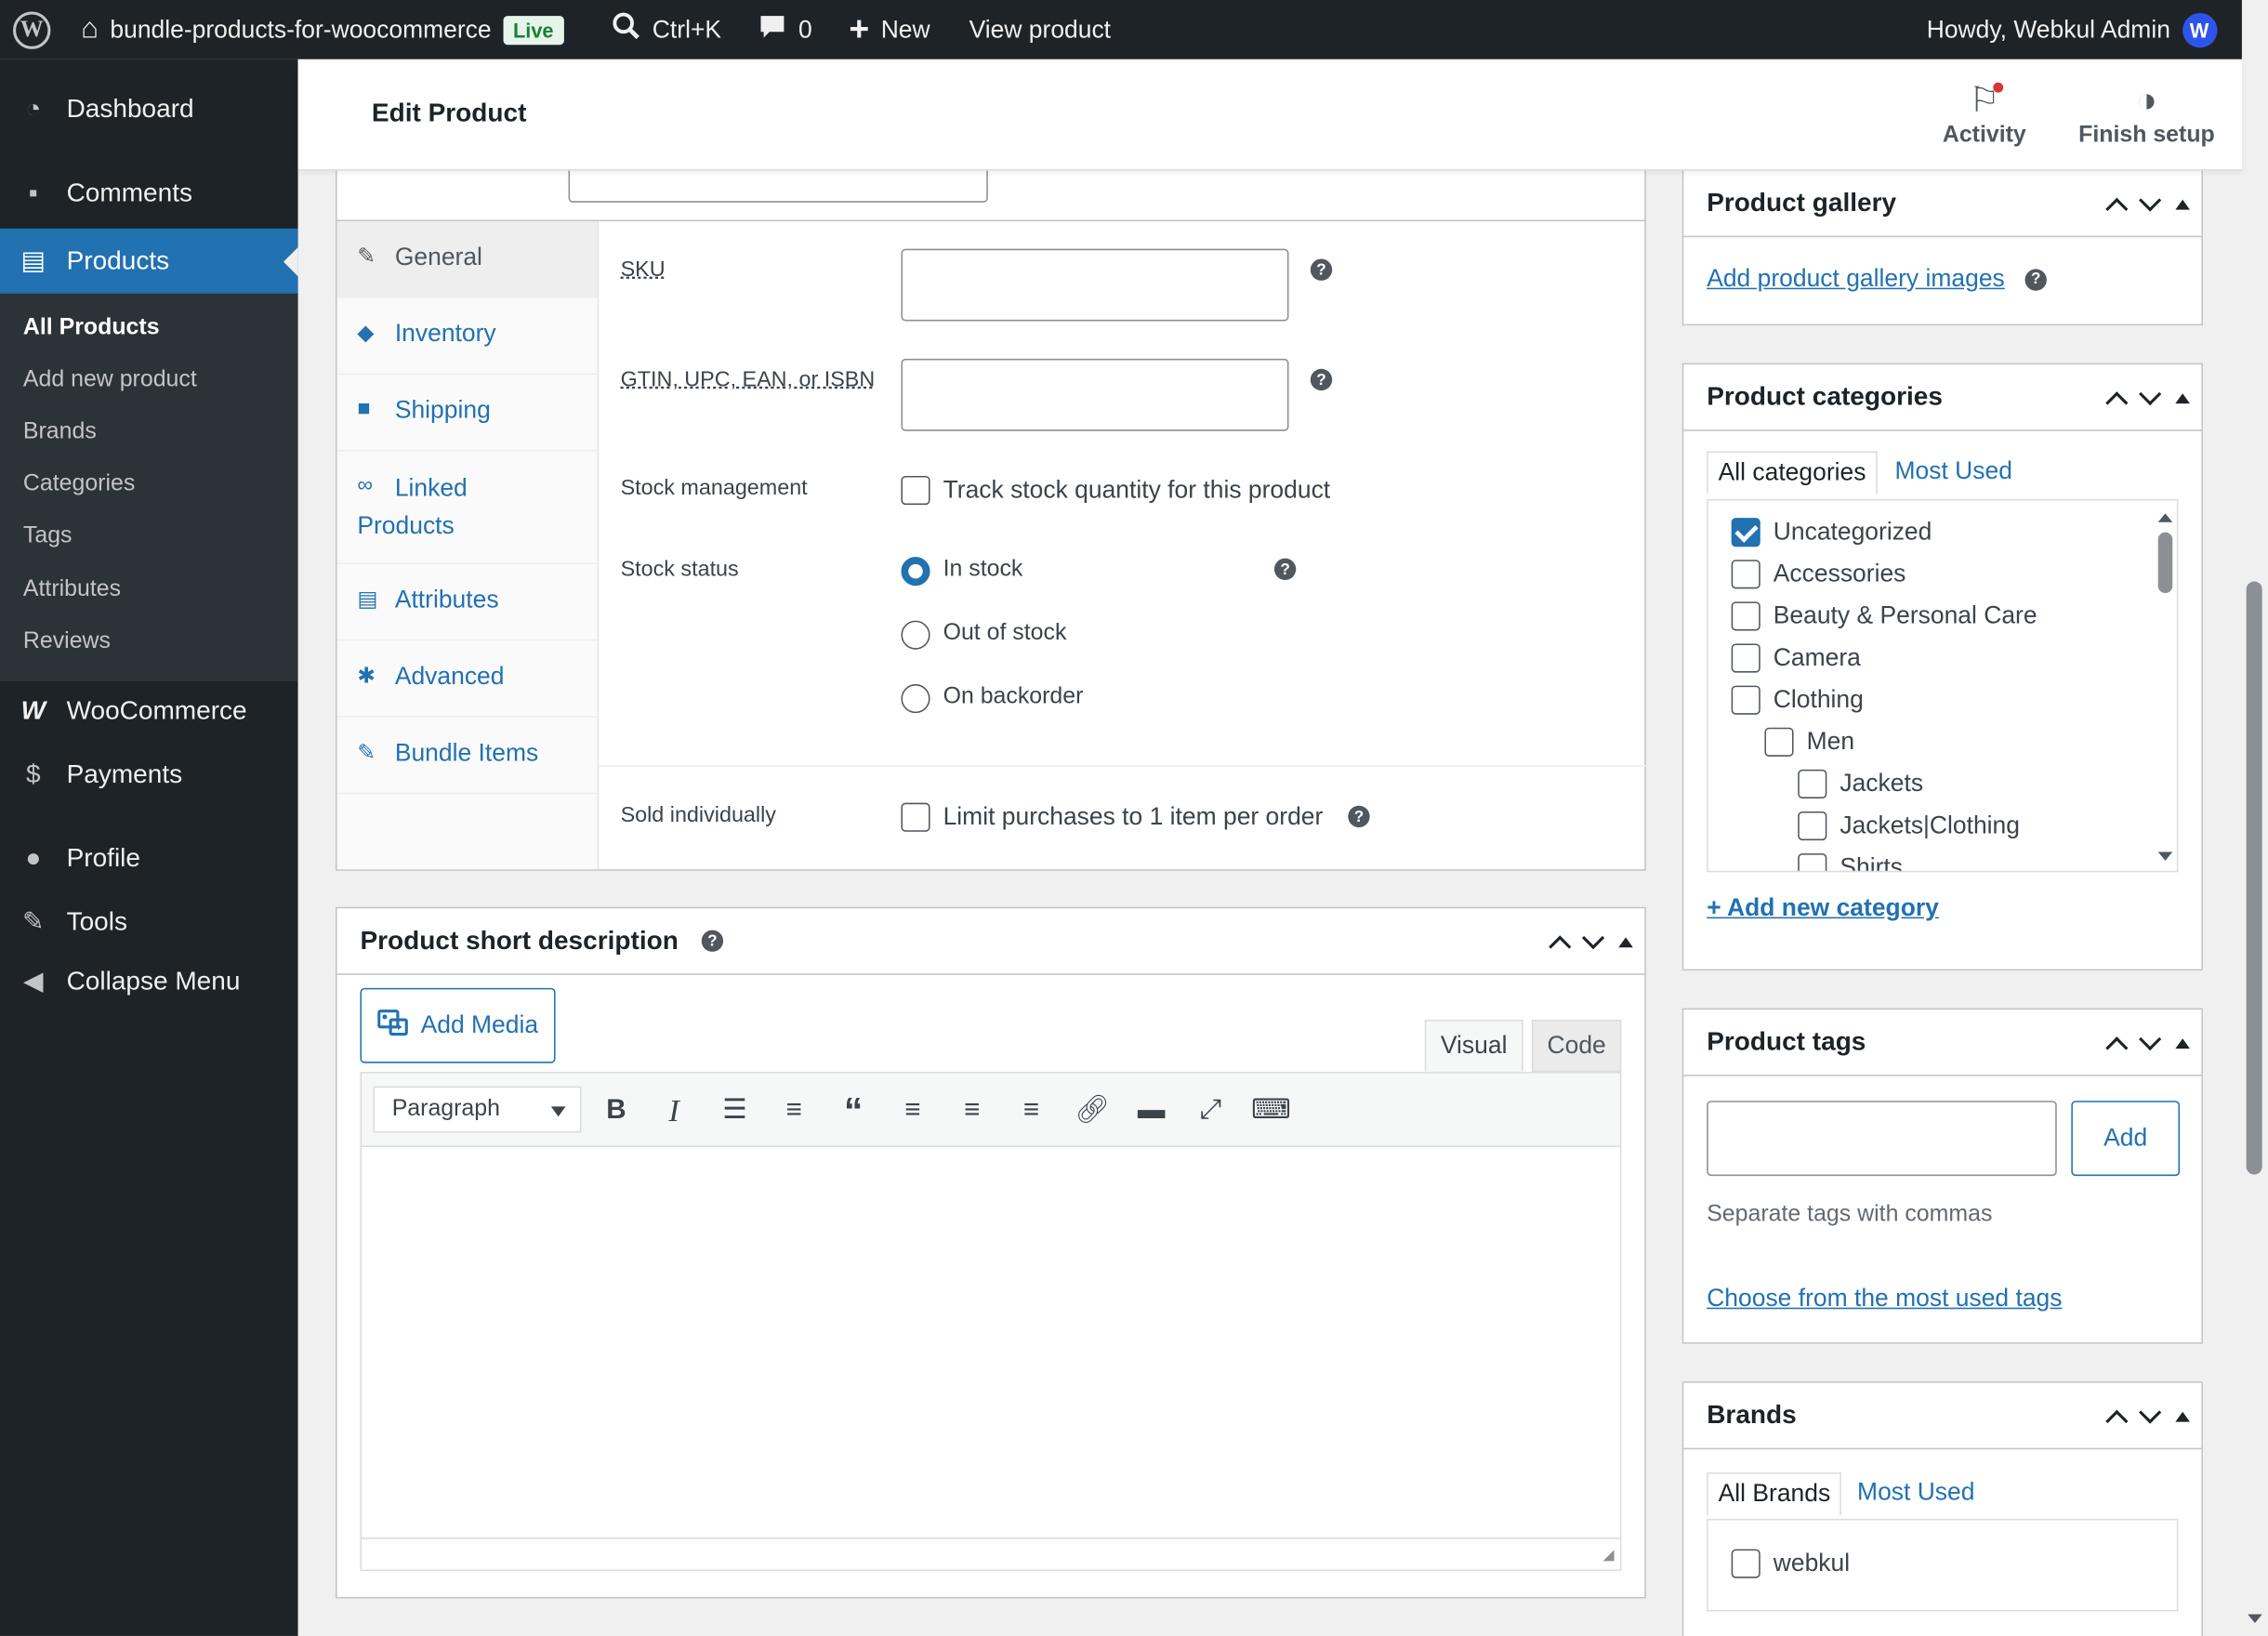  Describe the element at coordinates (1790, 1564) in the screenshot. I see `brand-item: webkul` at that location.